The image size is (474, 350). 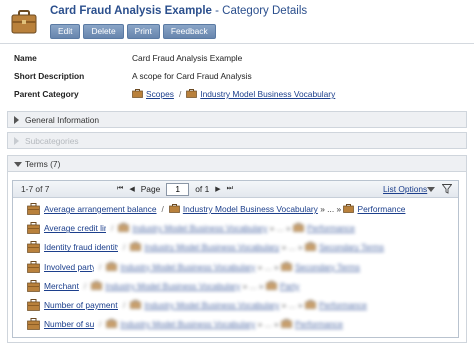 What do you see at coordinates (143, 31) in the screenshot?
I see `print-button: Print` at bounding box center [143, 31].